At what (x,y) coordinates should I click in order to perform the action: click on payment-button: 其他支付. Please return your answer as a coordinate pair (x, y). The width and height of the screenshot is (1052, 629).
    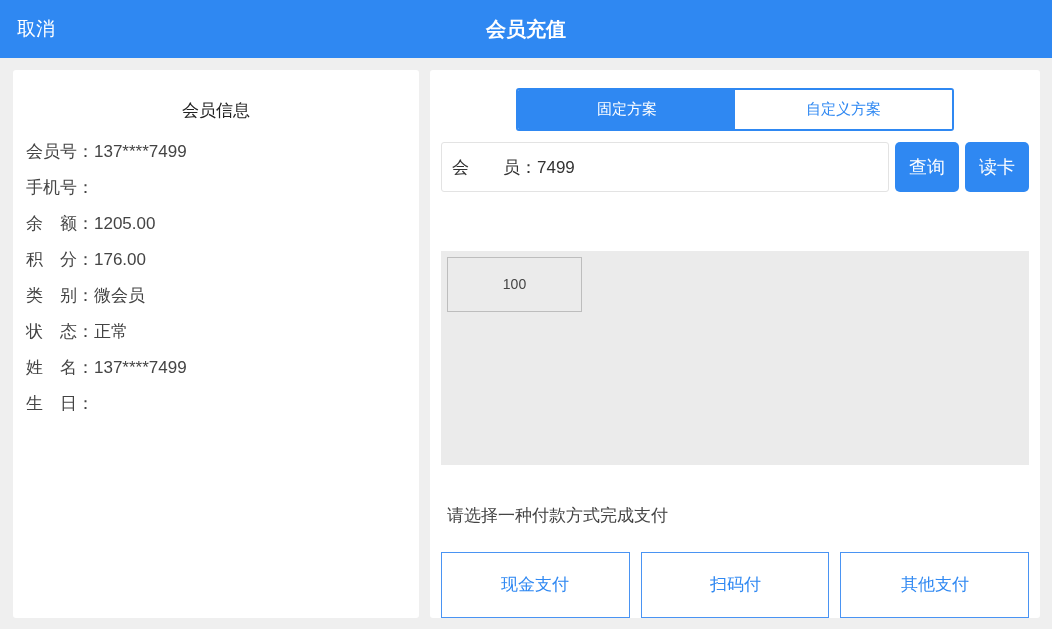
    Looking at the image, I should click on (934, 585).